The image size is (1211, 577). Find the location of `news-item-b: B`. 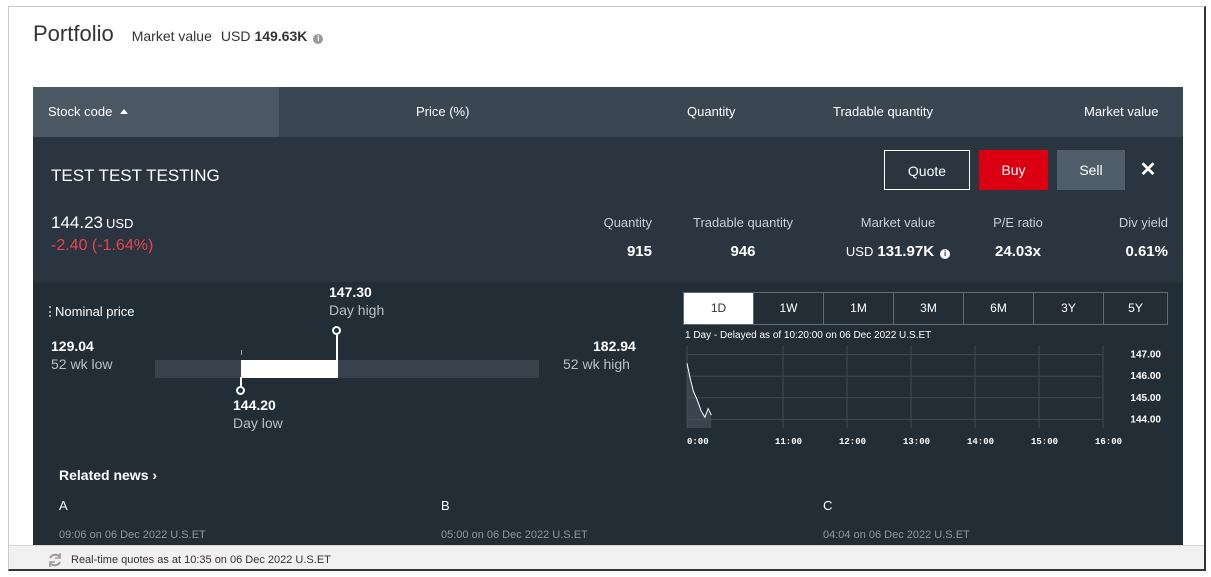

news-item-b: B is located at coordinates (445, 505).